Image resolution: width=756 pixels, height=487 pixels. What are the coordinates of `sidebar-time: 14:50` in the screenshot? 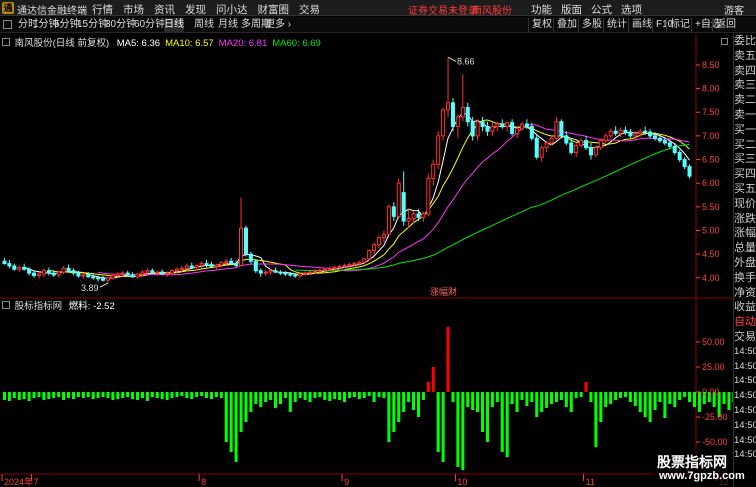 It's located at (745, 455).